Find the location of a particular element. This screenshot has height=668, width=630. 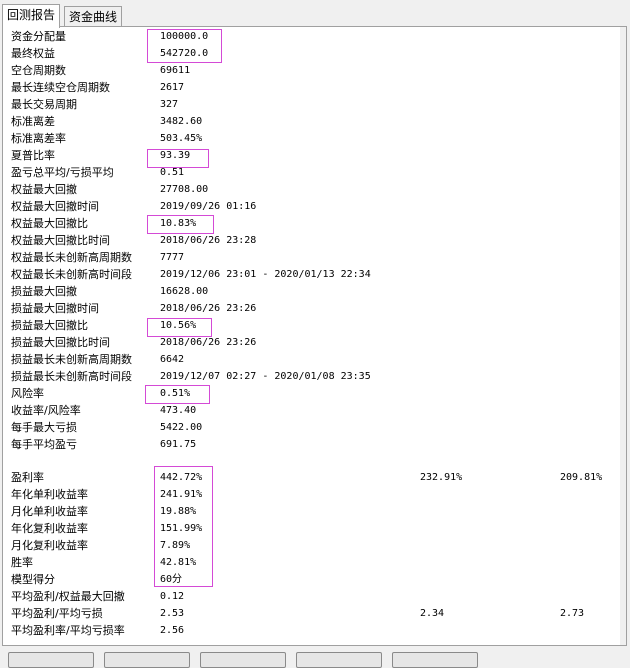

metric-value: 691.75 is located at coordinates (178, 444).